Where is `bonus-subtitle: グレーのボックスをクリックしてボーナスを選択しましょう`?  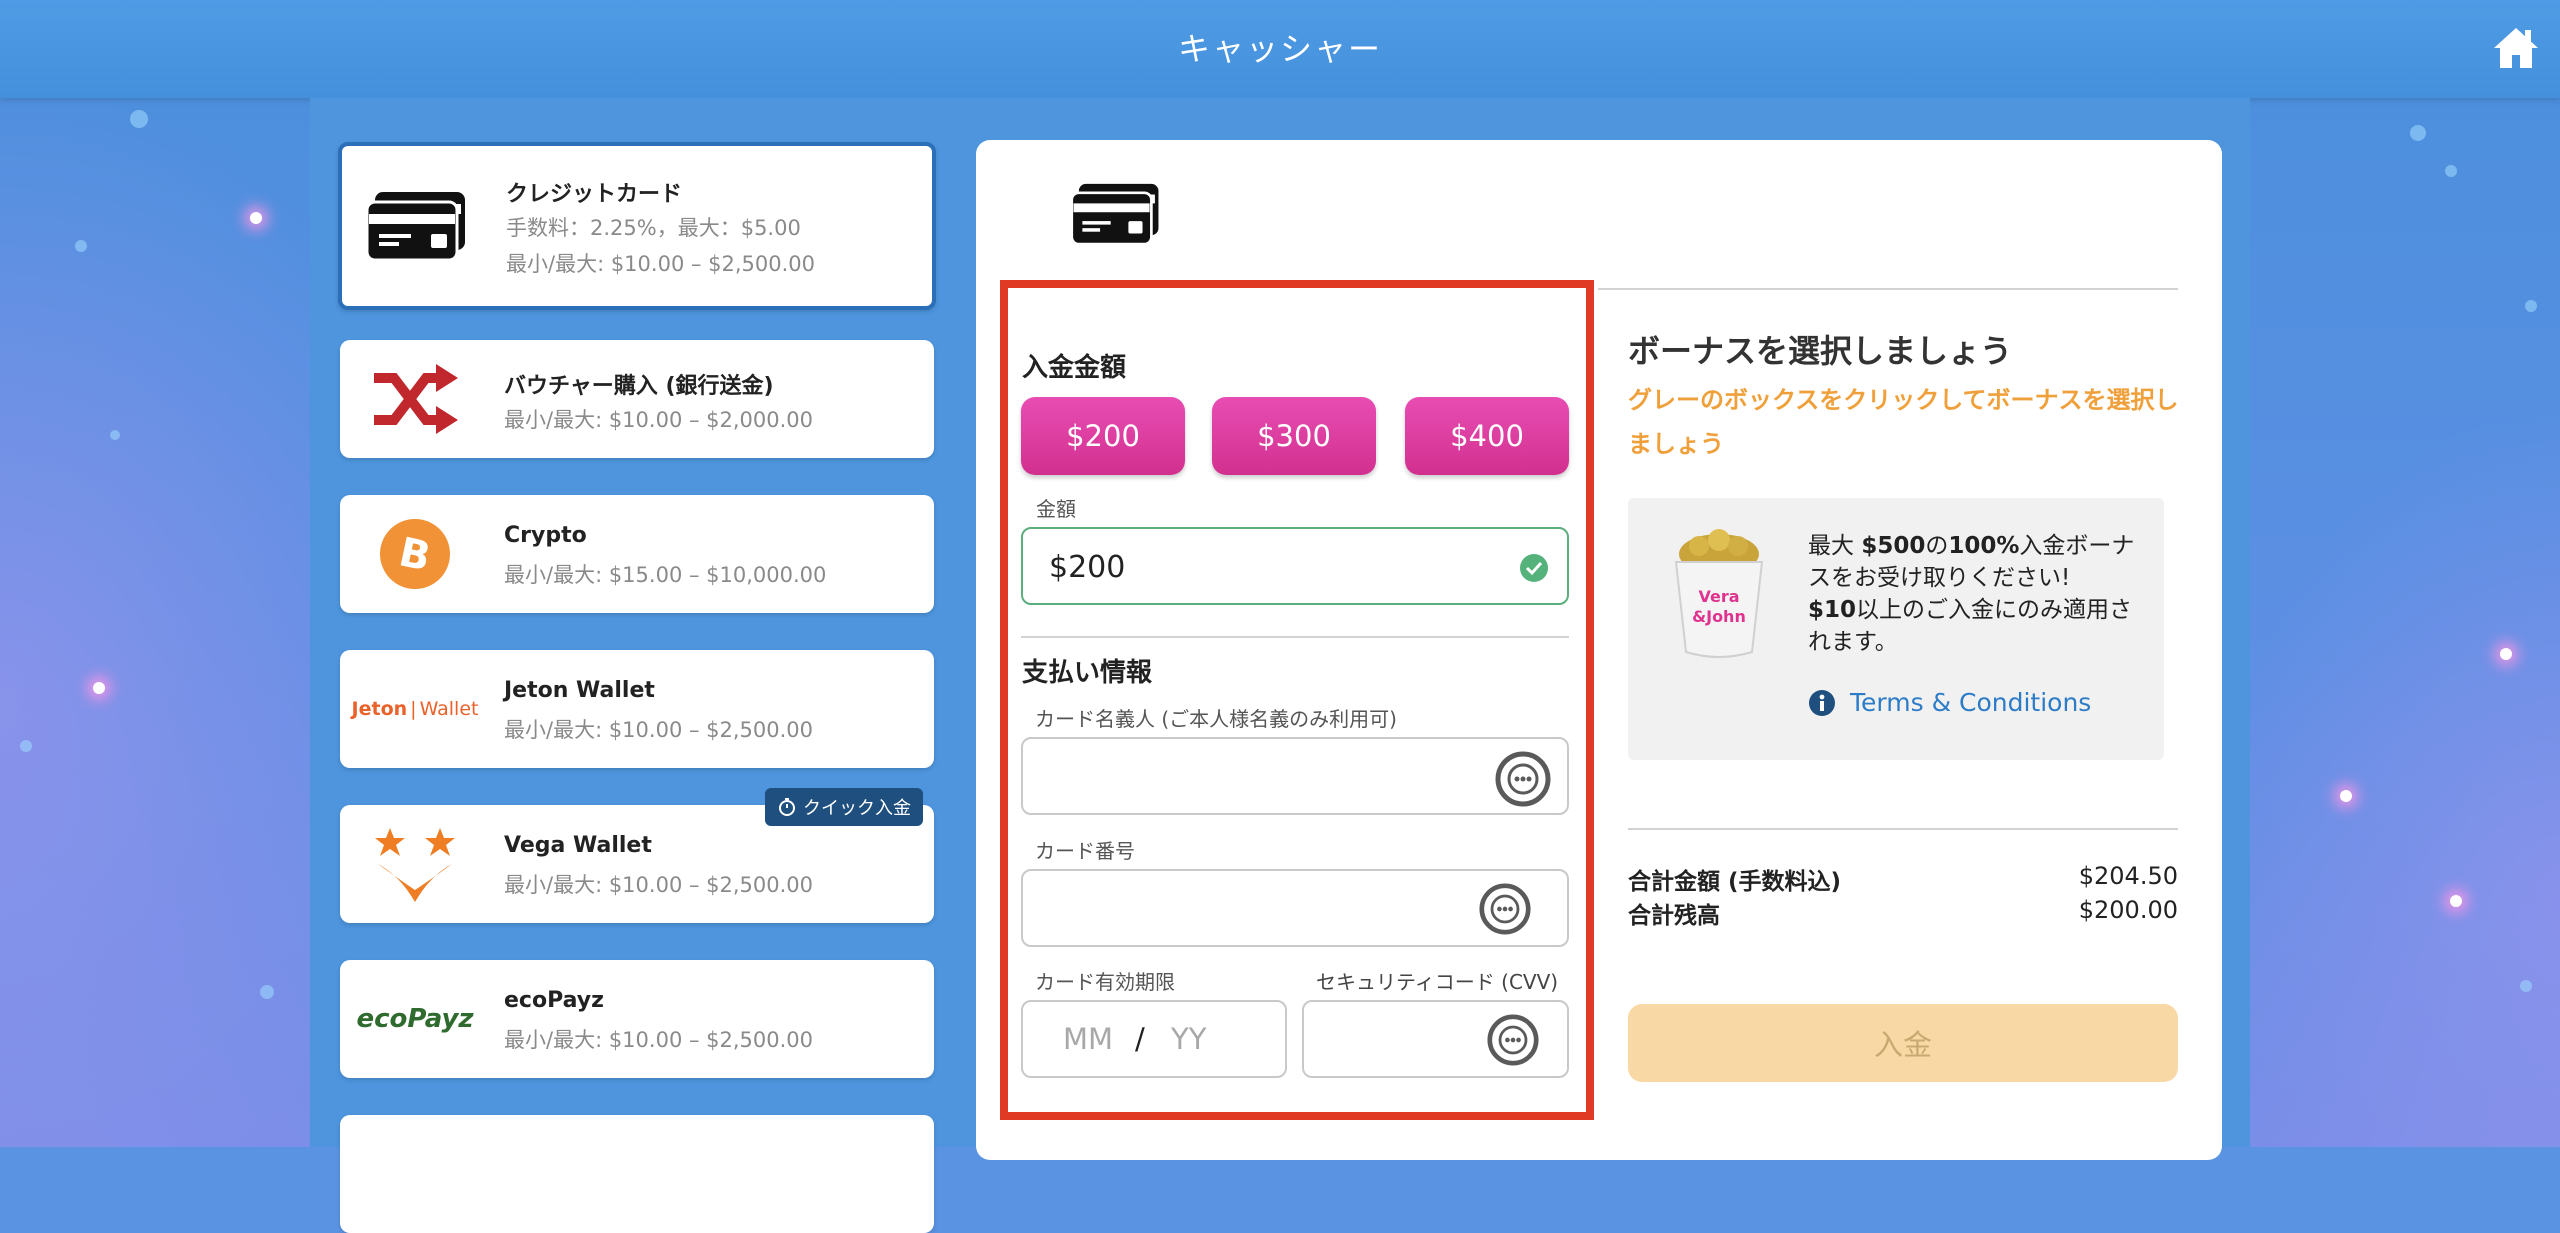
bonus-subtitle: グレーのボックスをクリックしてボーナスを選択しましょう is located at coordinates (1903, 422).